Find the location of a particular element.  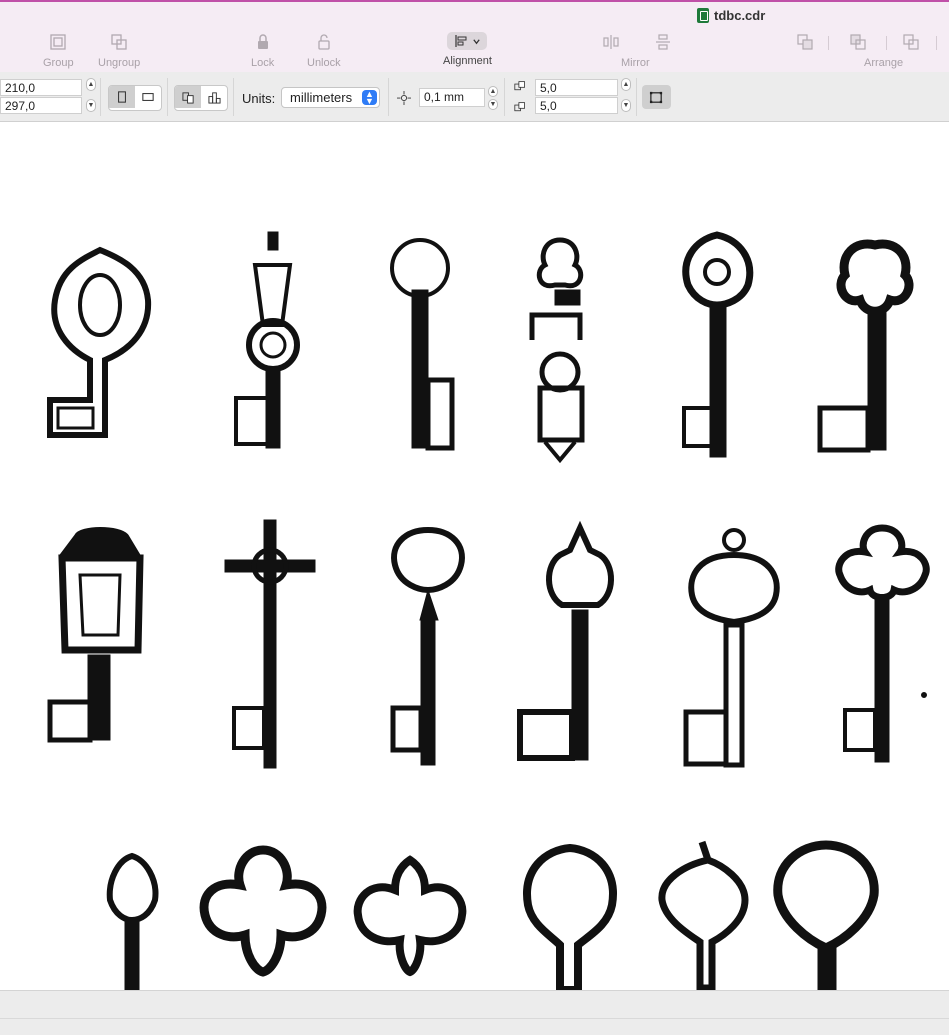

heart-crest-key is located at coordinates (826, 915).